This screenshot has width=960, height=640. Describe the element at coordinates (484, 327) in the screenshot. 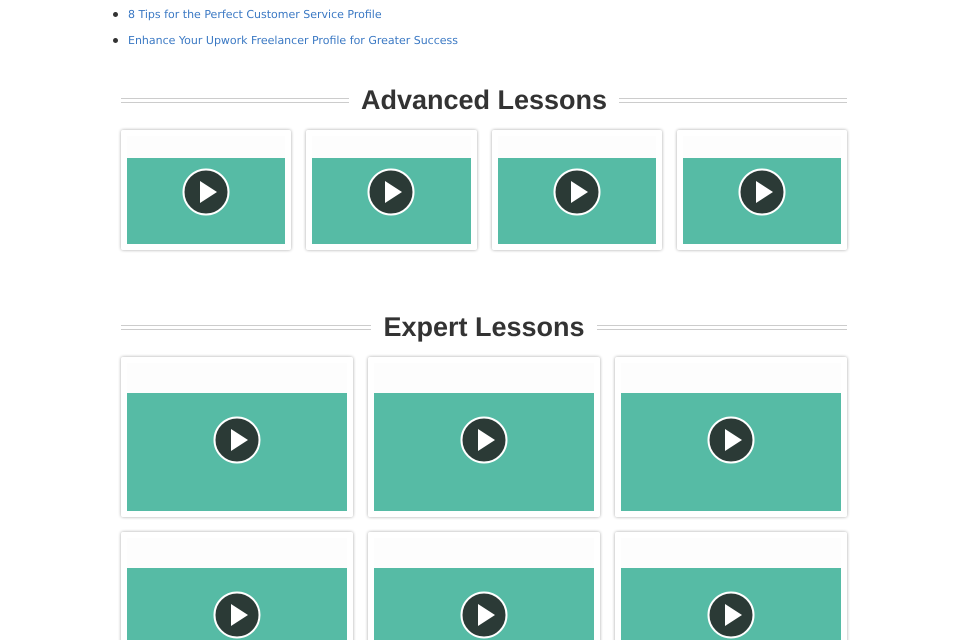

I see `section-heading: Expert Lessons` at that location.